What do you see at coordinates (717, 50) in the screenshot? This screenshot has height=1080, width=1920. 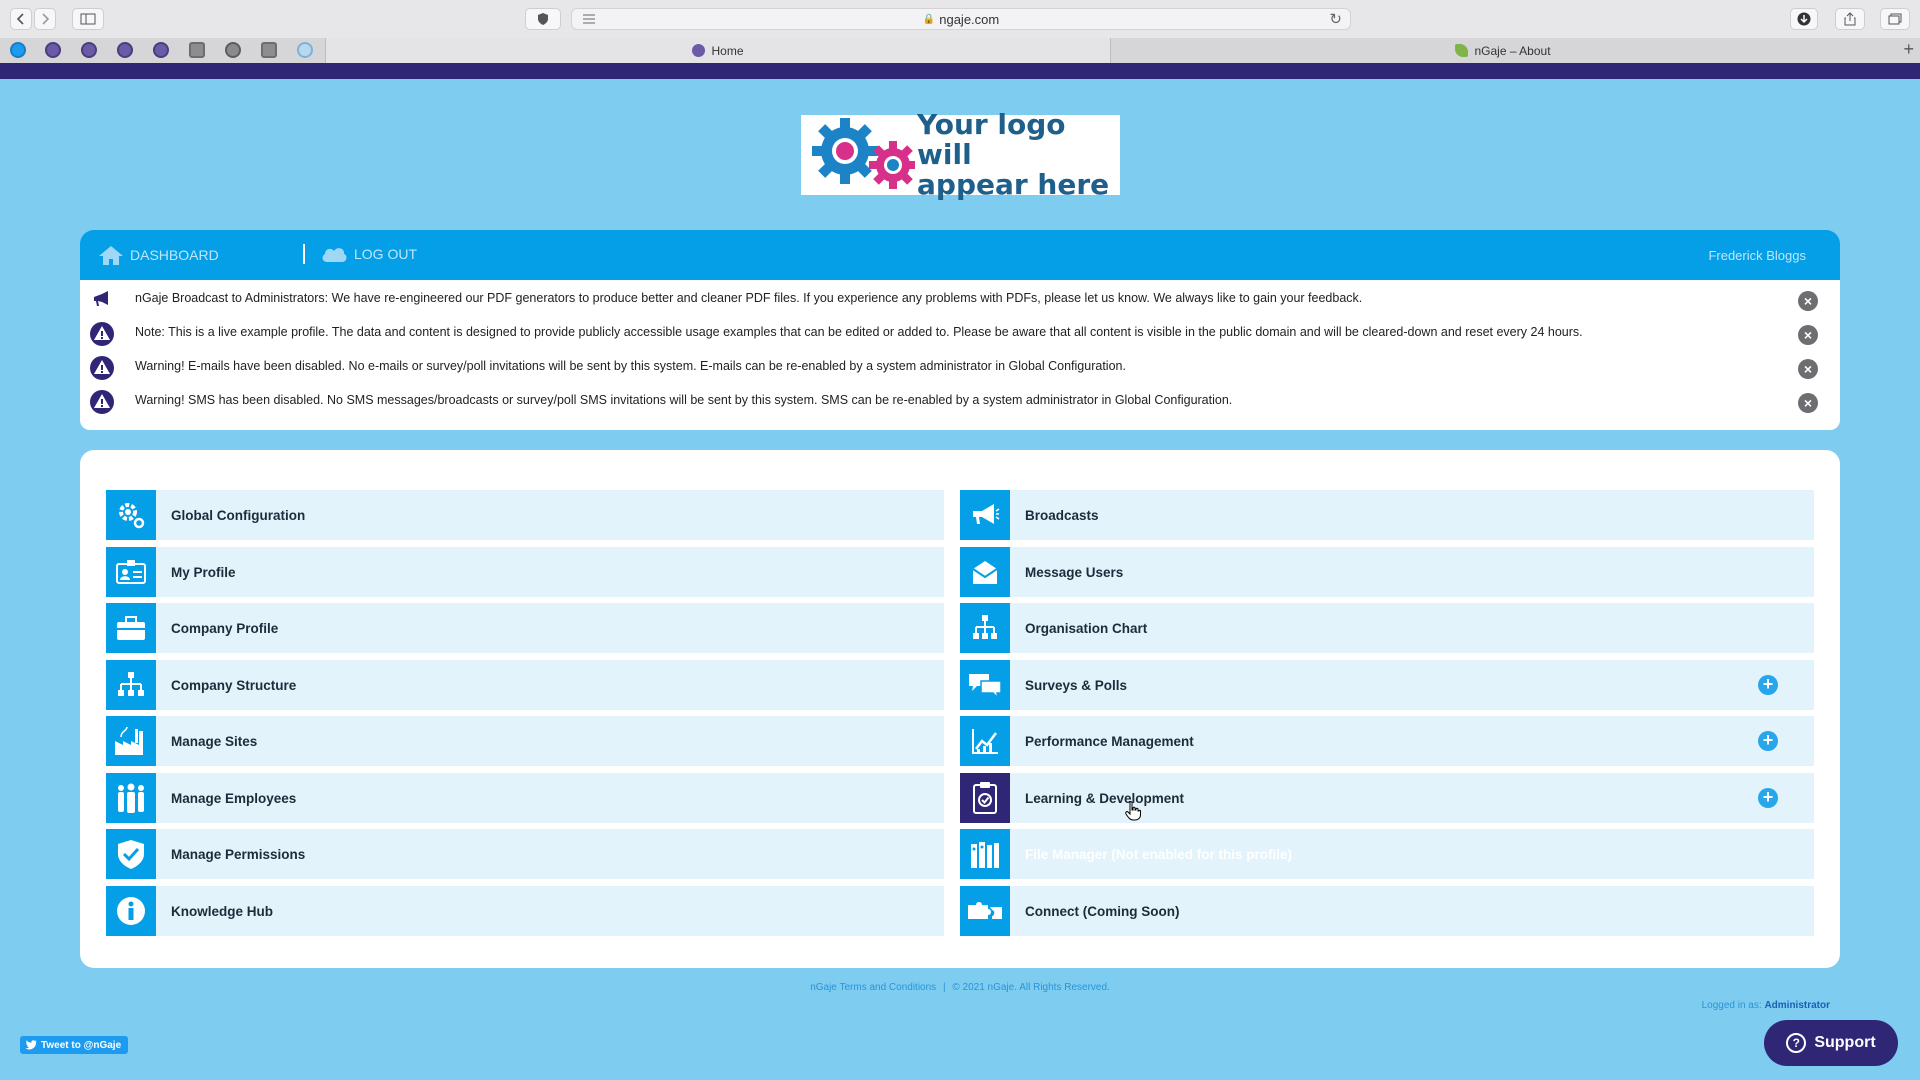 I see `tab-home: Home` at bounding box center [717, 50].